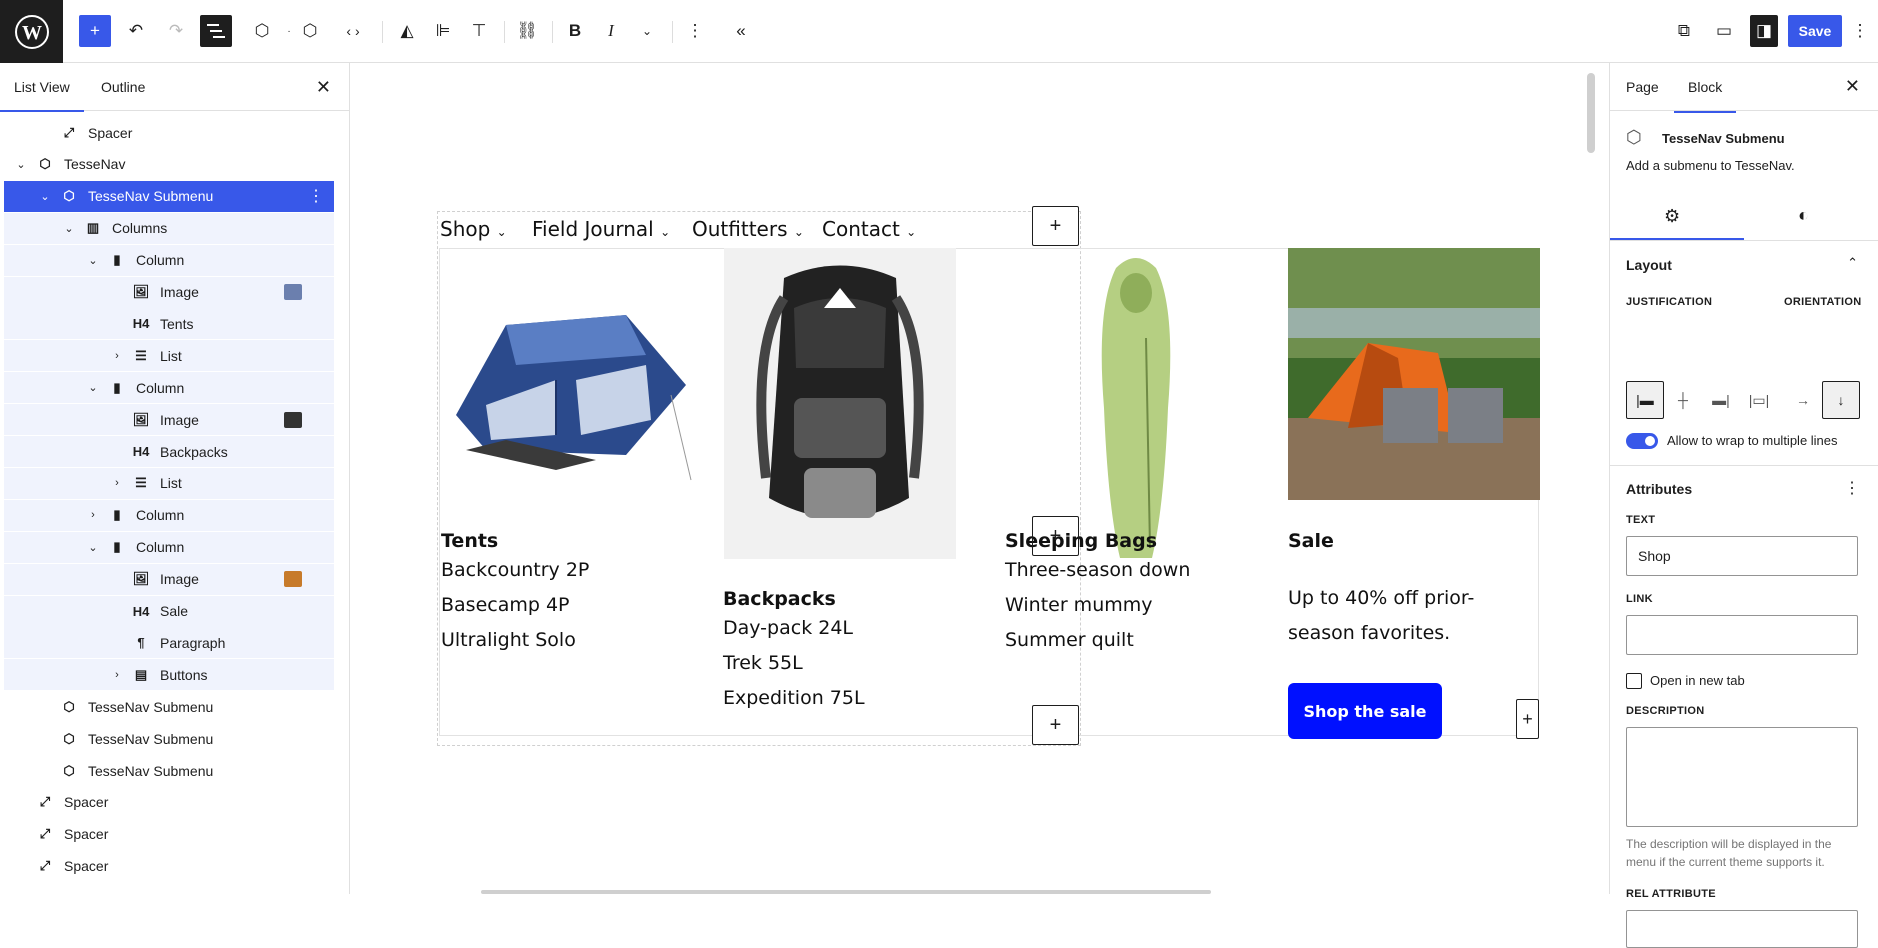 The height and width of the screenshot is (948, 1878). Describe the element at coordinates (473, 229) in the screenshot. I see `nav-item-shop: Shop ⌄` at that location.